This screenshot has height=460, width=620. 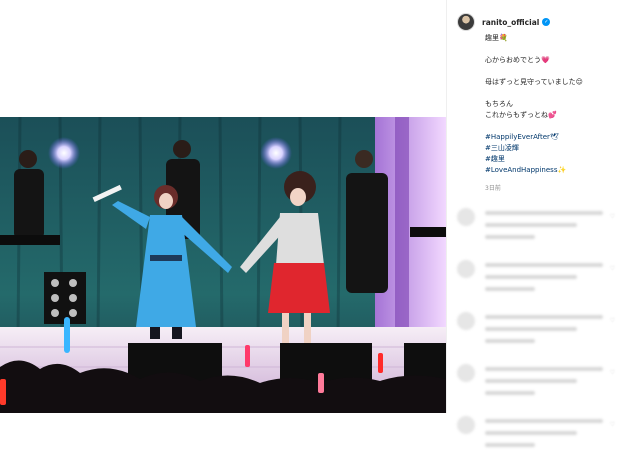 What do you see at coordinates (503, 38) in the screenshot?
I see `emoji-icon: 💐` at bounding box center [503, 38].